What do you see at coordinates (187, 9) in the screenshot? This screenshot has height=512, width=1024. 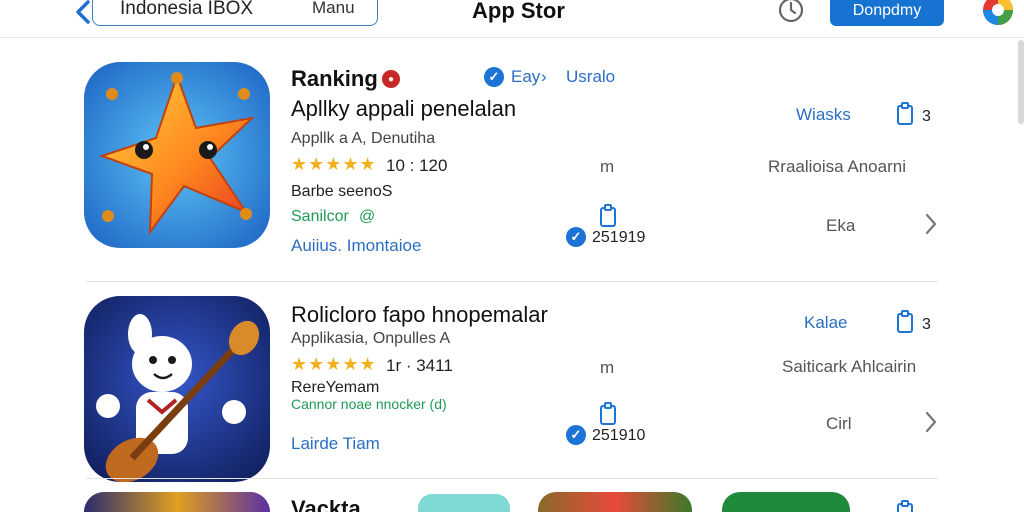 I see `search-input-value: Indonesia IBOX` at bounding box center [187, 9].